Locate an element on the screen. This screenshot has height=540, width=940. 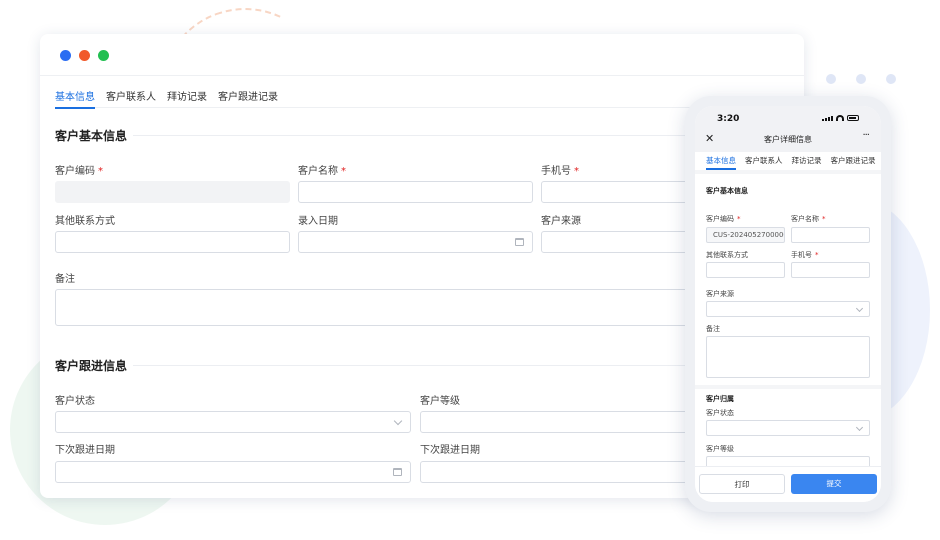
wifi-icon is located at coordinates (840, 118).